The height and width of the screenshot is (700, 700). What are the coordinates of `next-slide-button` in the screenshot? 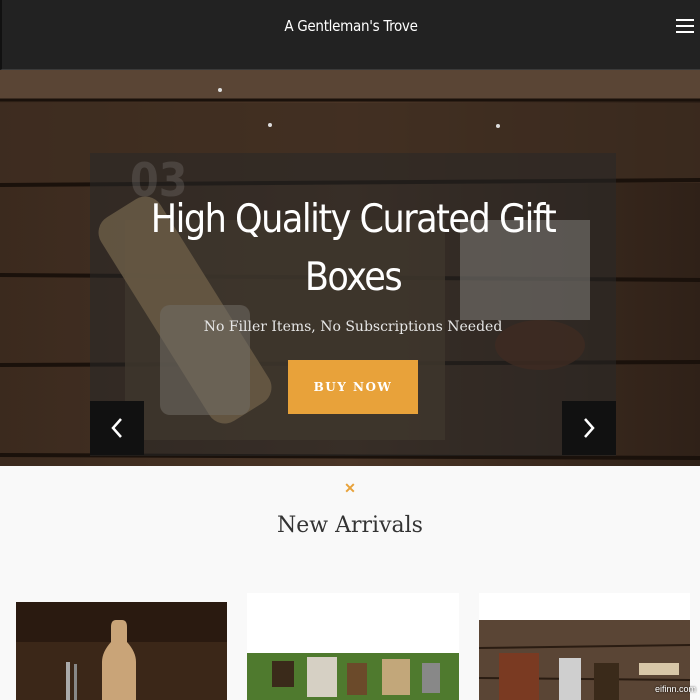 It's located at (589, 428).